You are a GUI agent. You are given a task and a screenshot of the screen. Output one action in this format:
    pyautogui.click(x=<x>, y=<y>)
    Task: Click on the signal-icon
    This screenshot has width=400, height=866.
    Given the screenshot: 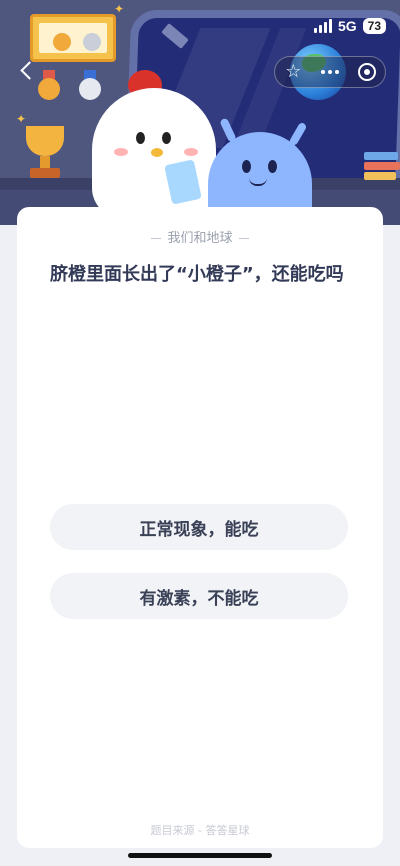 What is the action you would take?
    pyautogui.click(x=322, y=26)
    